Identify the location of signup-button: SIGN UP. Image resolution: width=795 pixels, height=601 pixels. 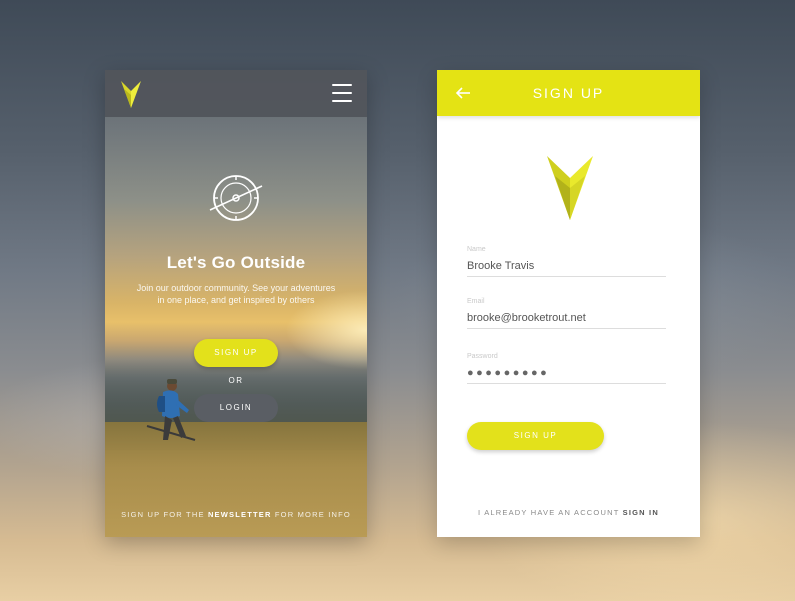
(236, 353).